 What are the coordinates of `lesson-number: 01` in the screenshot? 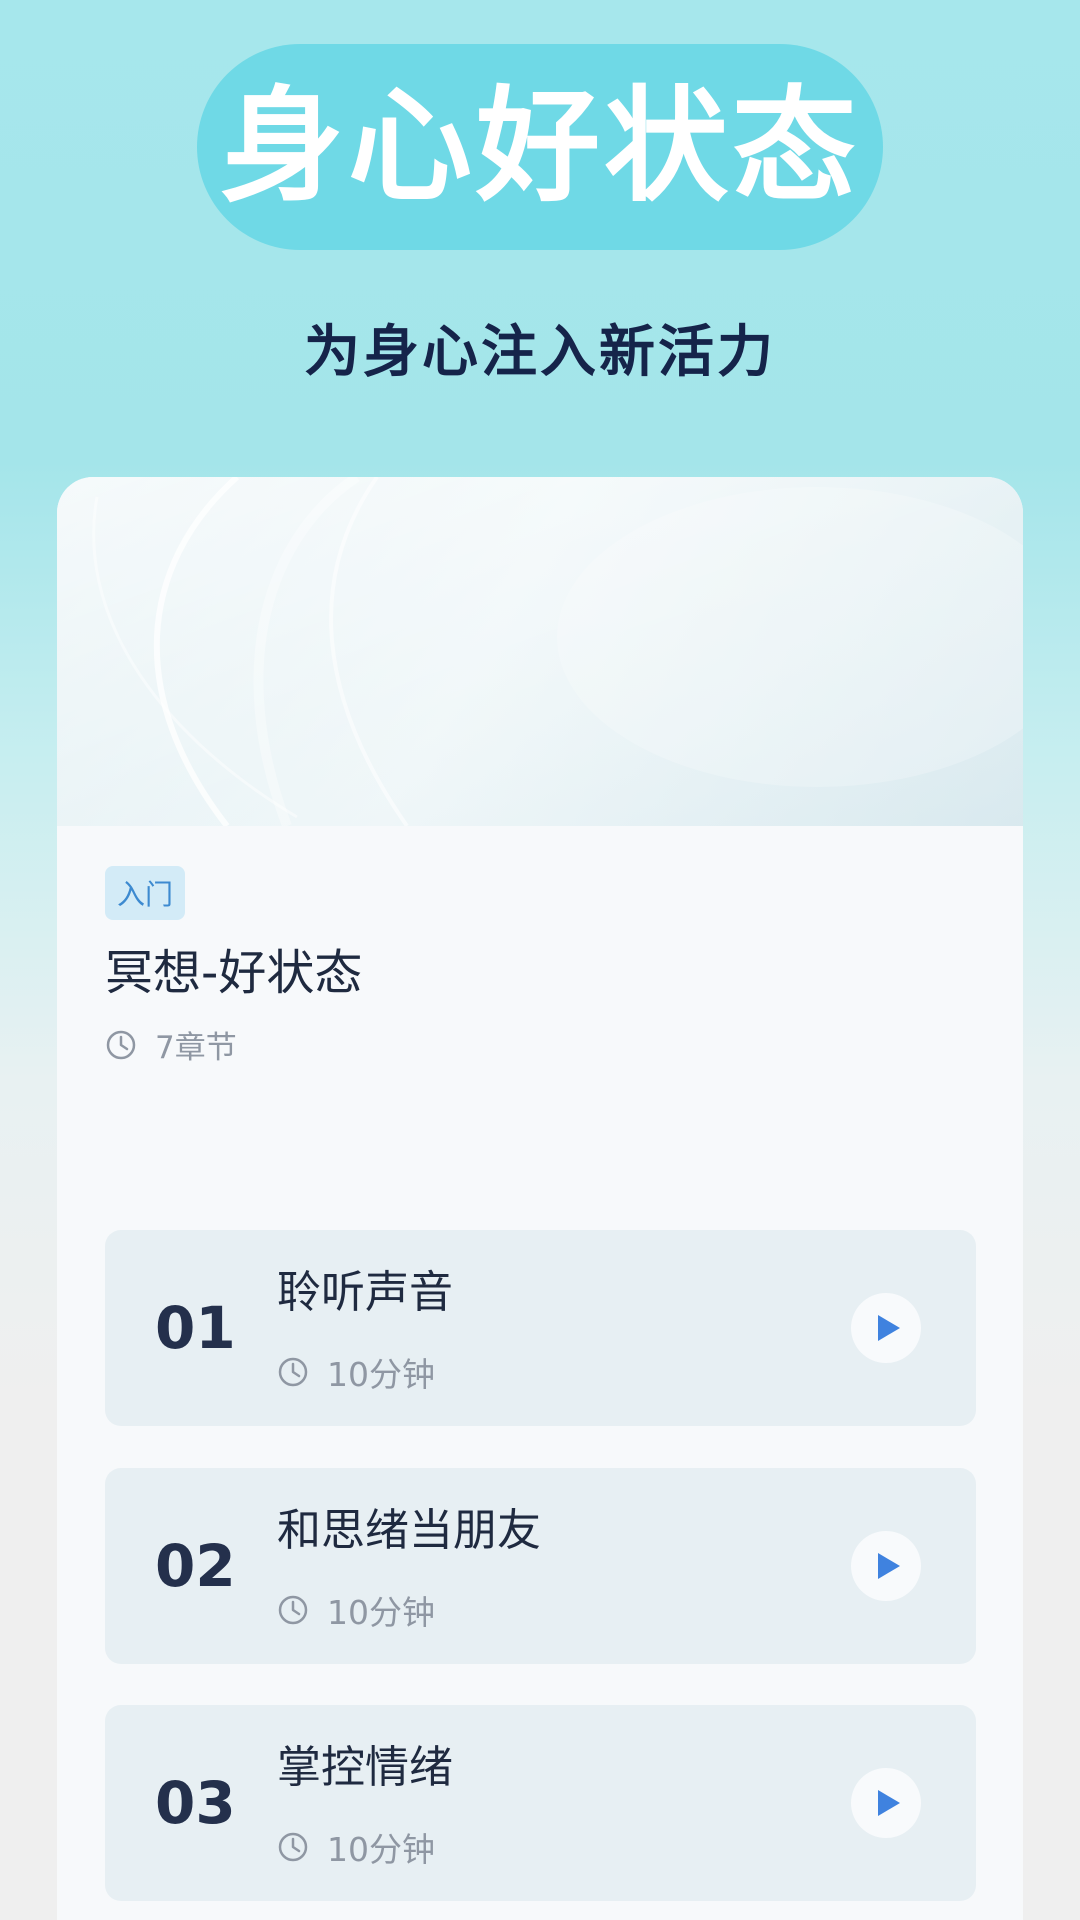 It's located at (195, 1328).